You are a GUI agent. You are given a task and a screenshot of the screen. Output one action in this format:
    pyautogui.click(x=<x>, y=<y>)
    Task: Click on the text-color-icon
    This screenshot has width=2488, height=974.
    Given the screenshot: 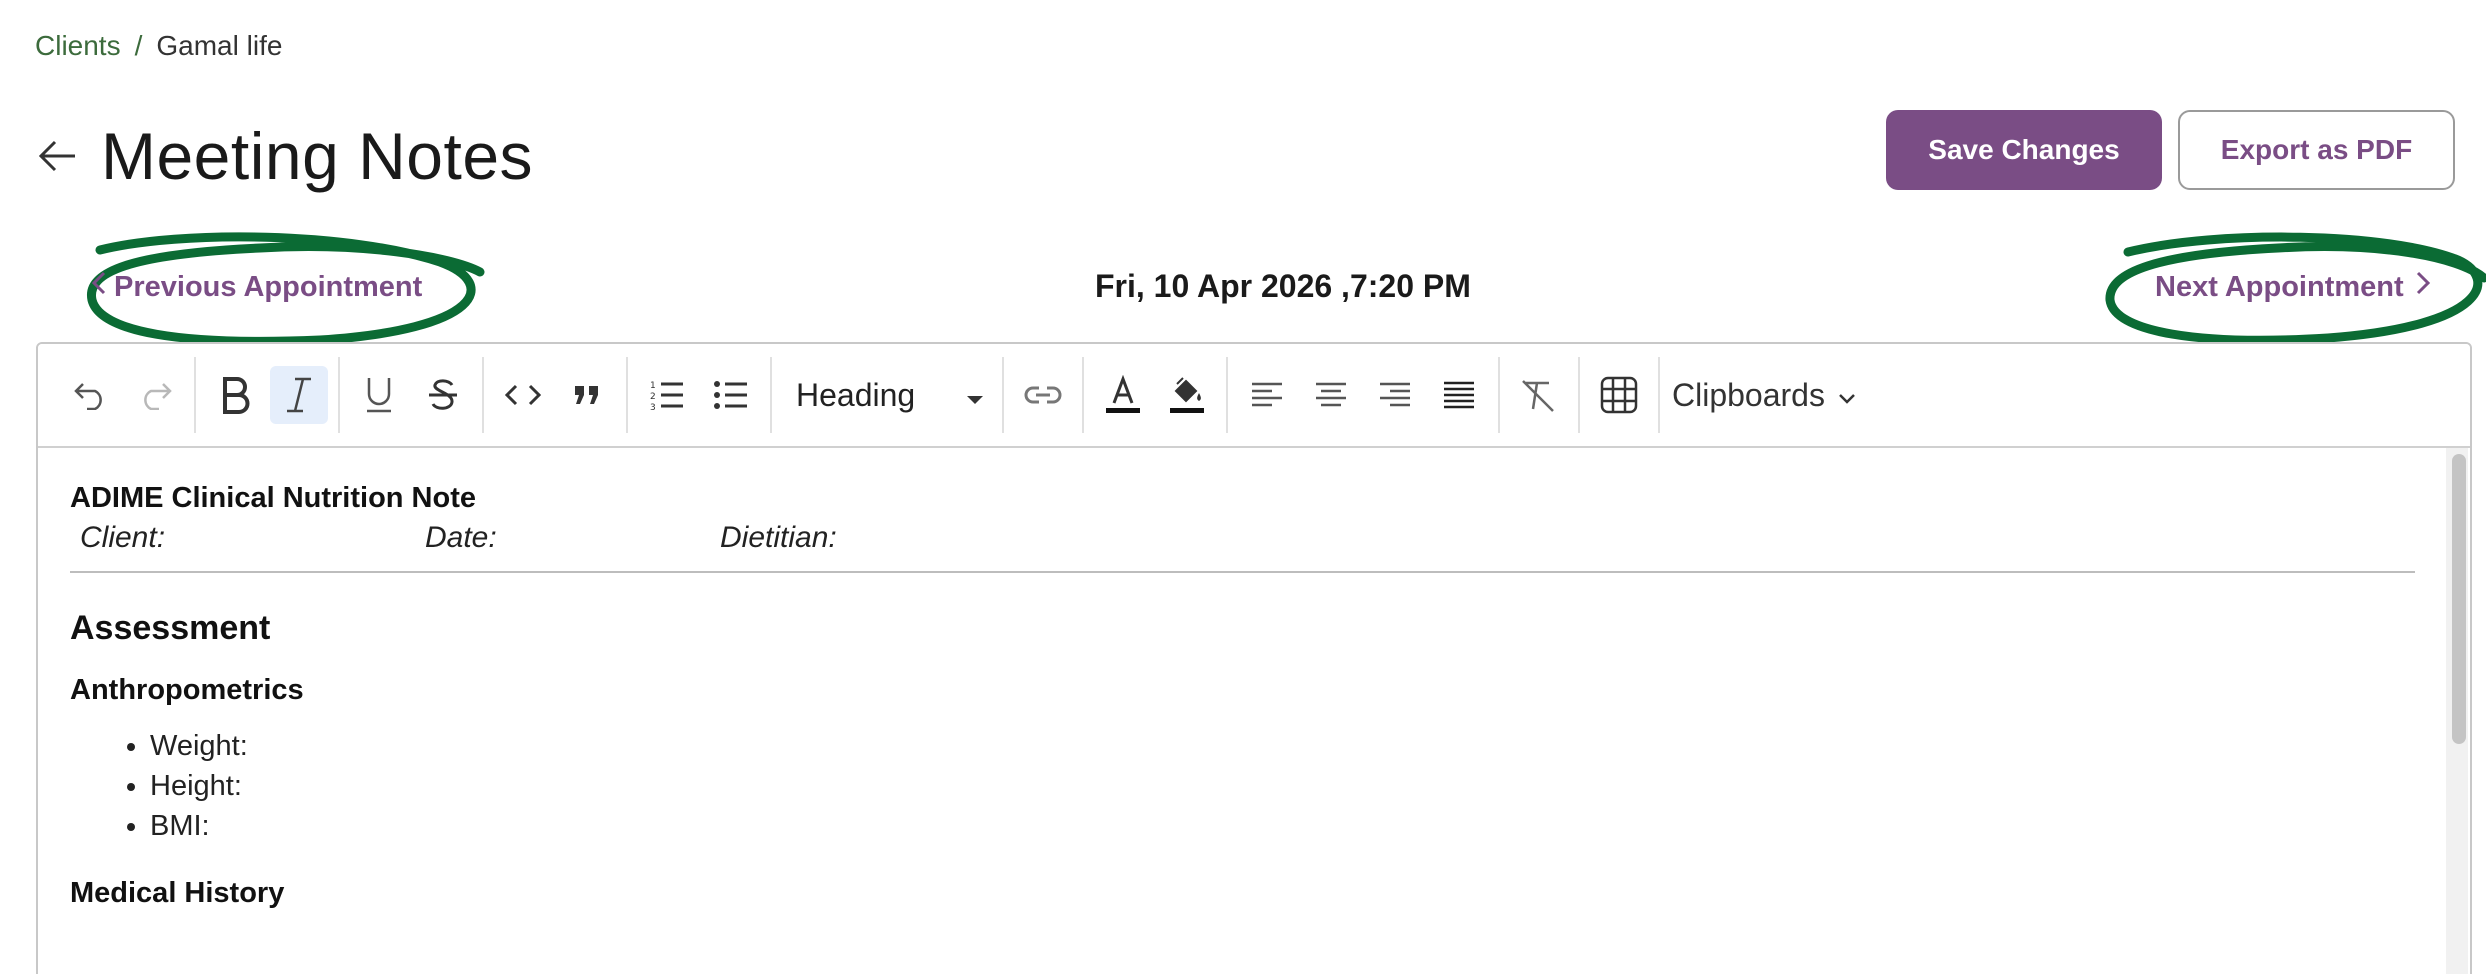 What is the action you would take?
    pyautogui.click(x=1123, y=395)
    